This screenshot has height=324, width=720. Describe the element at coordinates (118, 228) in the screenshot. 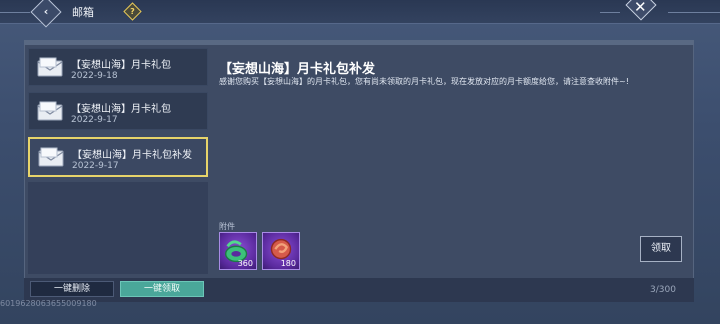

I see `mail-list-background` at that location.